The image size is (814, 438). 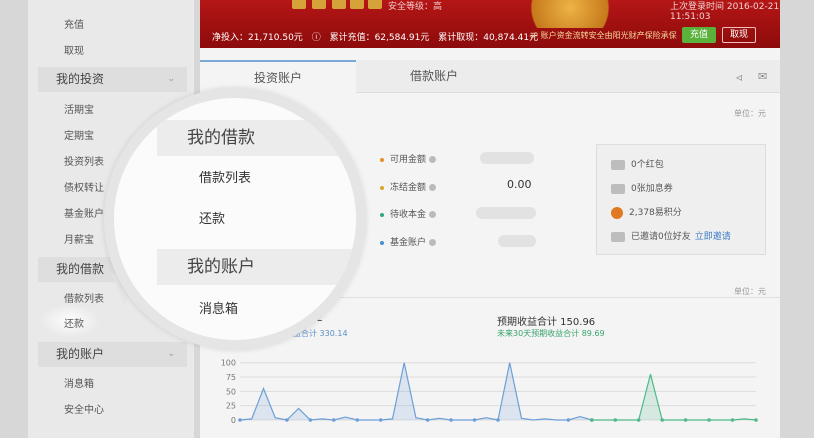 I want to click on last-login-time: 上次登录时间 2016-02-21 11:51:03, so click(x=725, y=12).